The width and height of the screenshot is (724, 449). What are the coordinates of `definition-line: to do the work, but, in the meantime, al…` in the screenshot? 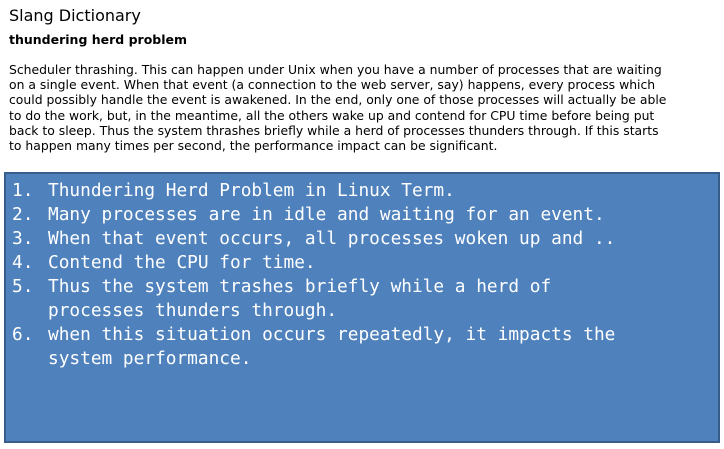 It's located at (332, 115).